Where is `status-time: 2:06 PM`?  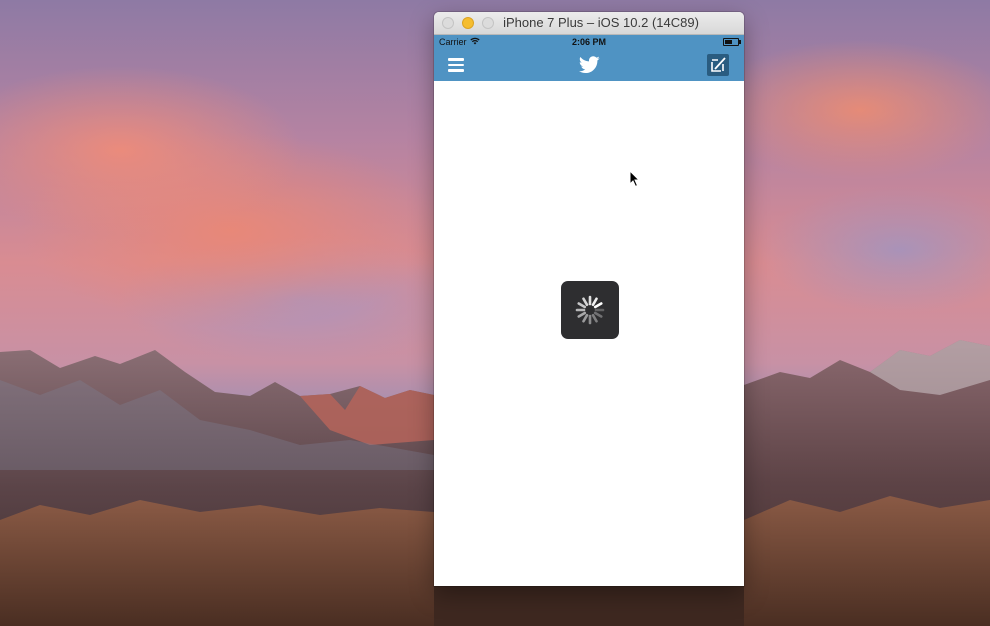
status-time: 2:06 PM is located at coordinates (588, 42).